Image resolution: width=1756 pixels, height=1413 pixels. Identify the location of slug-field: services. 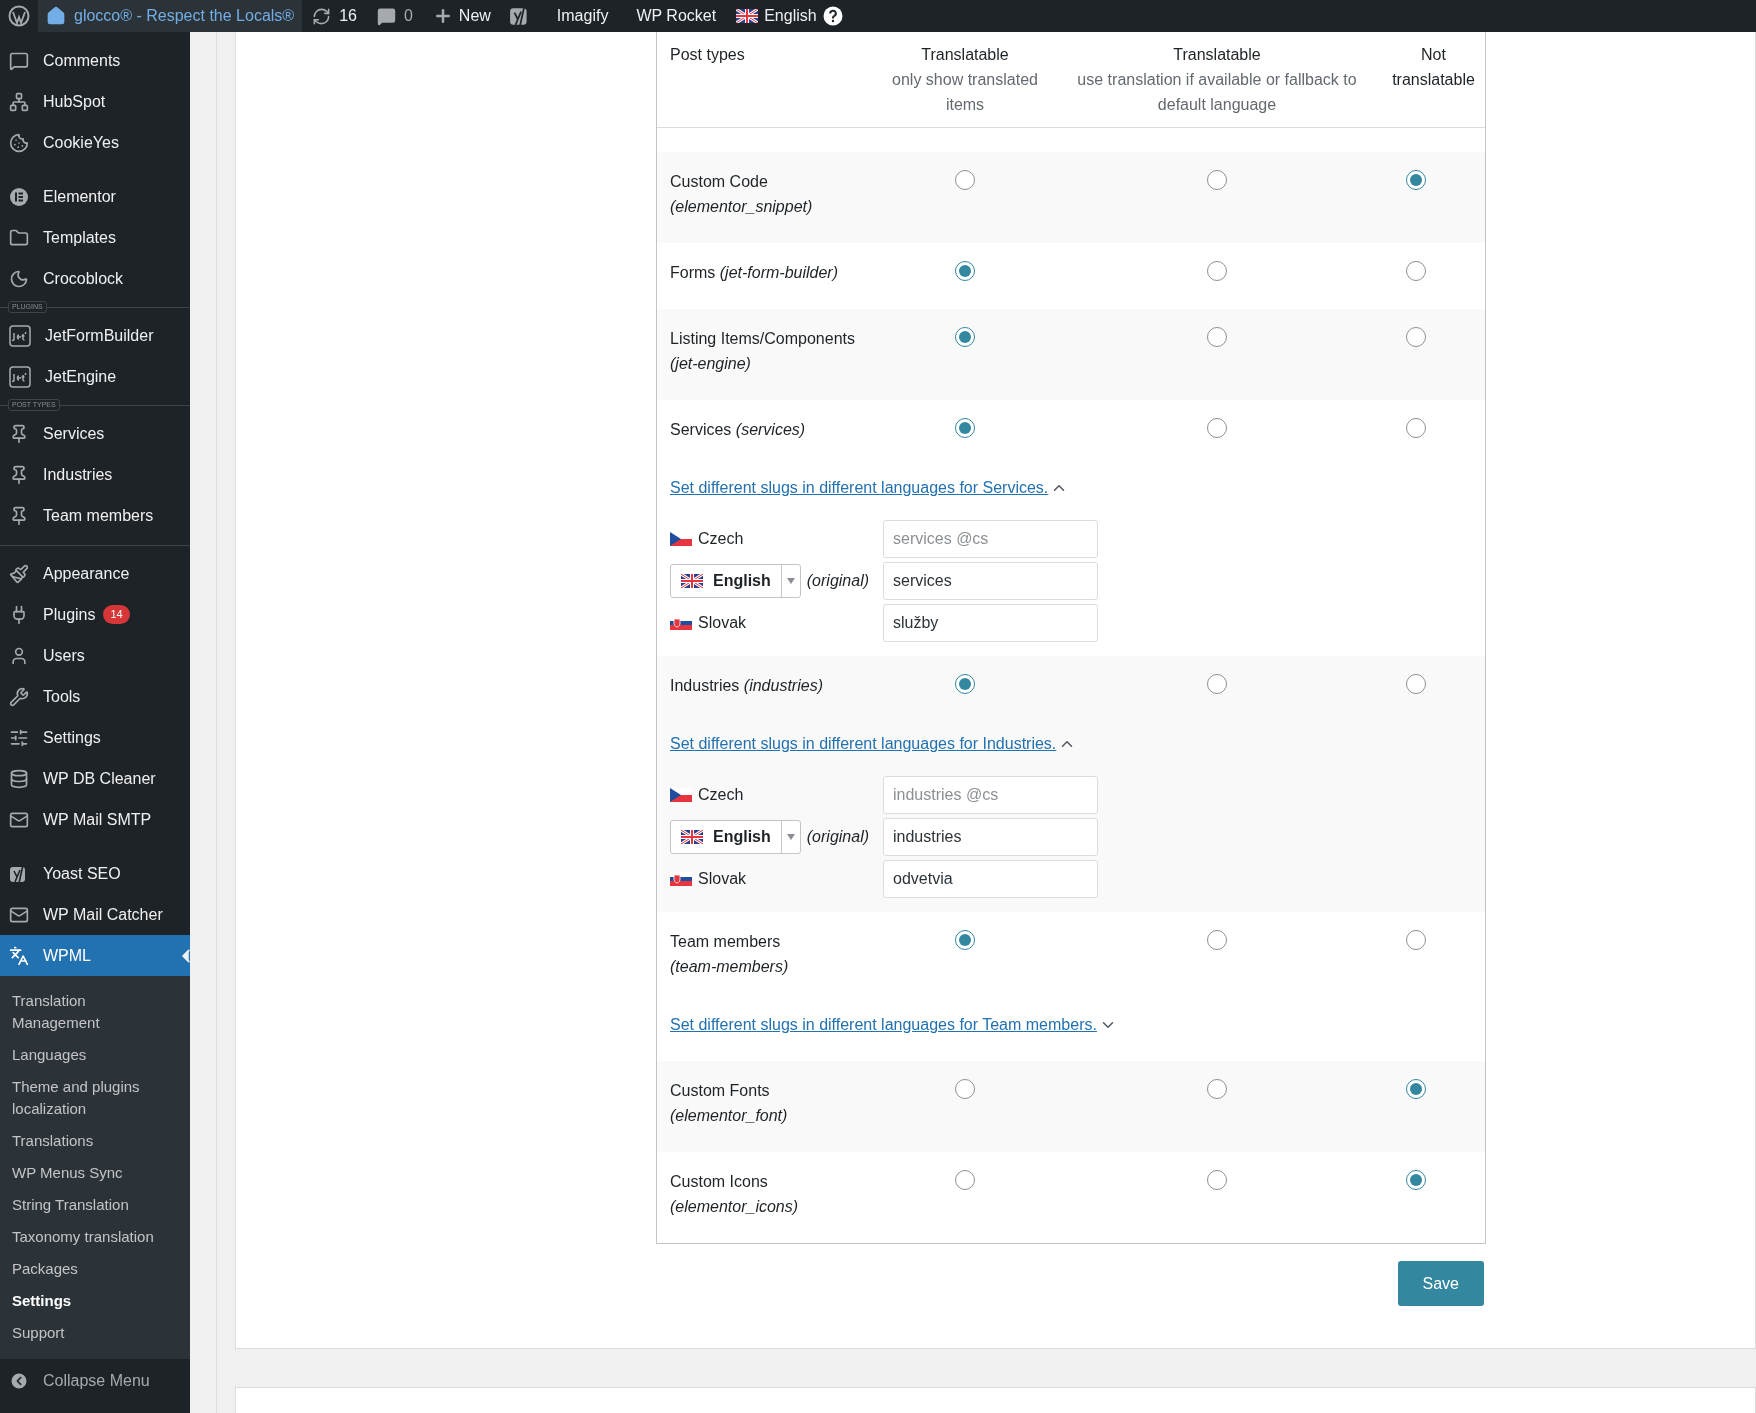
(990, 581).